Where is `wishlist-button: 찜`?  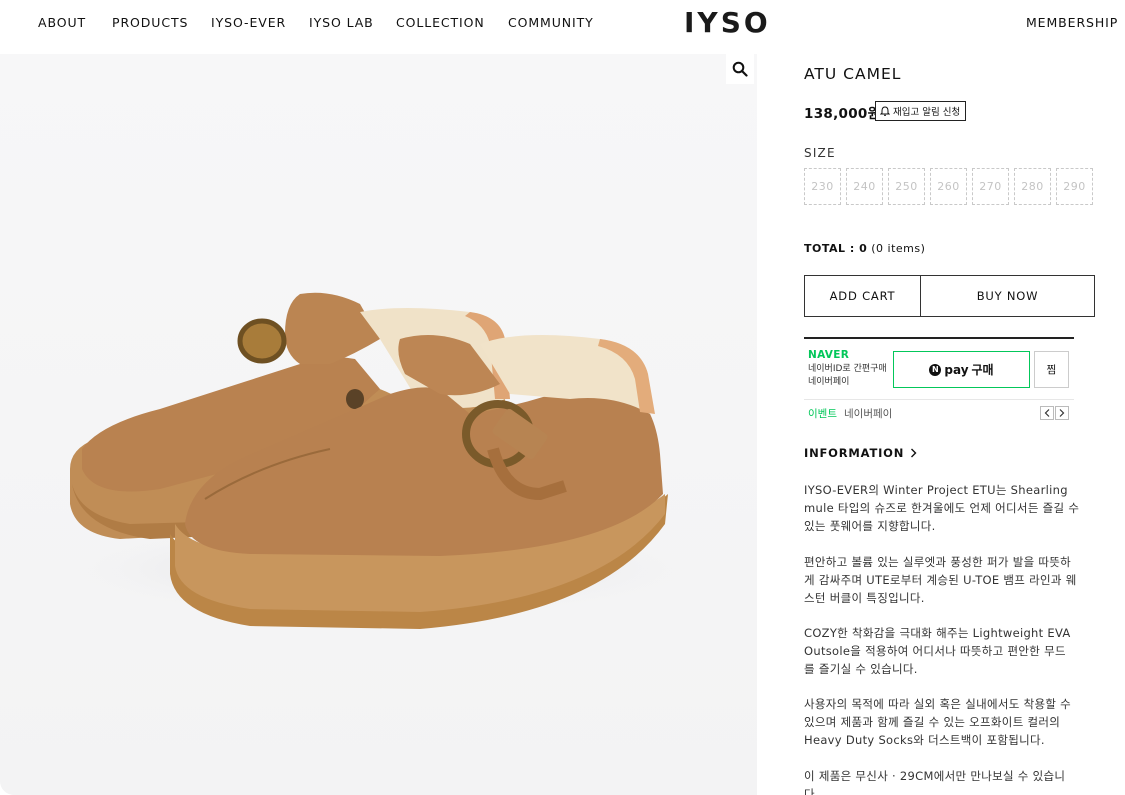
wishlist-button: 찜 is located at coordinates (1051, 369).